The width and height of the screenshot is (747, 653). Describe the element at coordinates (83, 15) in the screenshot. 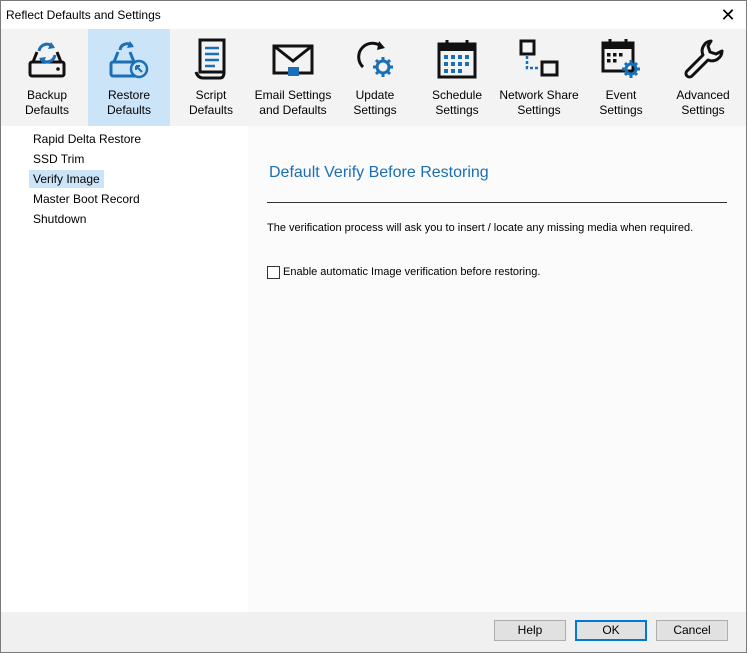

I see `window-title: Reflect Defaults and Settings` at that location.